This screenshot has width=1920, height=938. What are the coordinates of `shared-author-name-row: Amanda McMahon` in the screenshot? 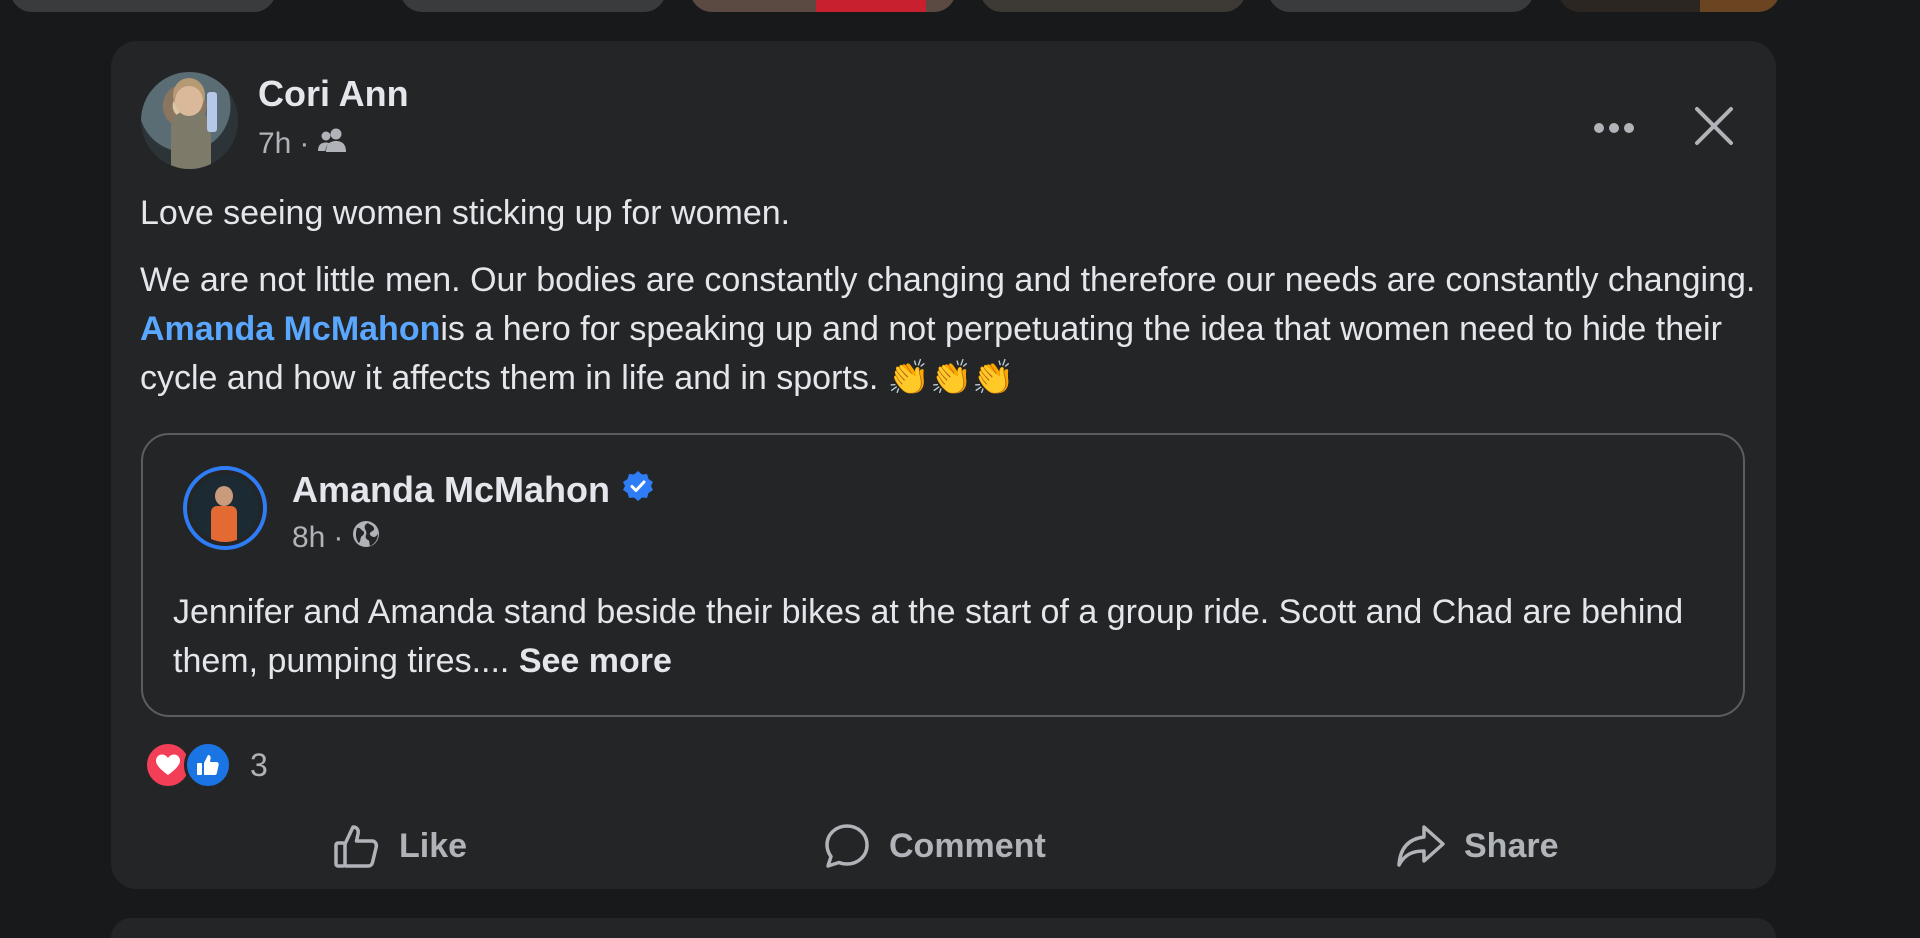 It's located at (473, 490).